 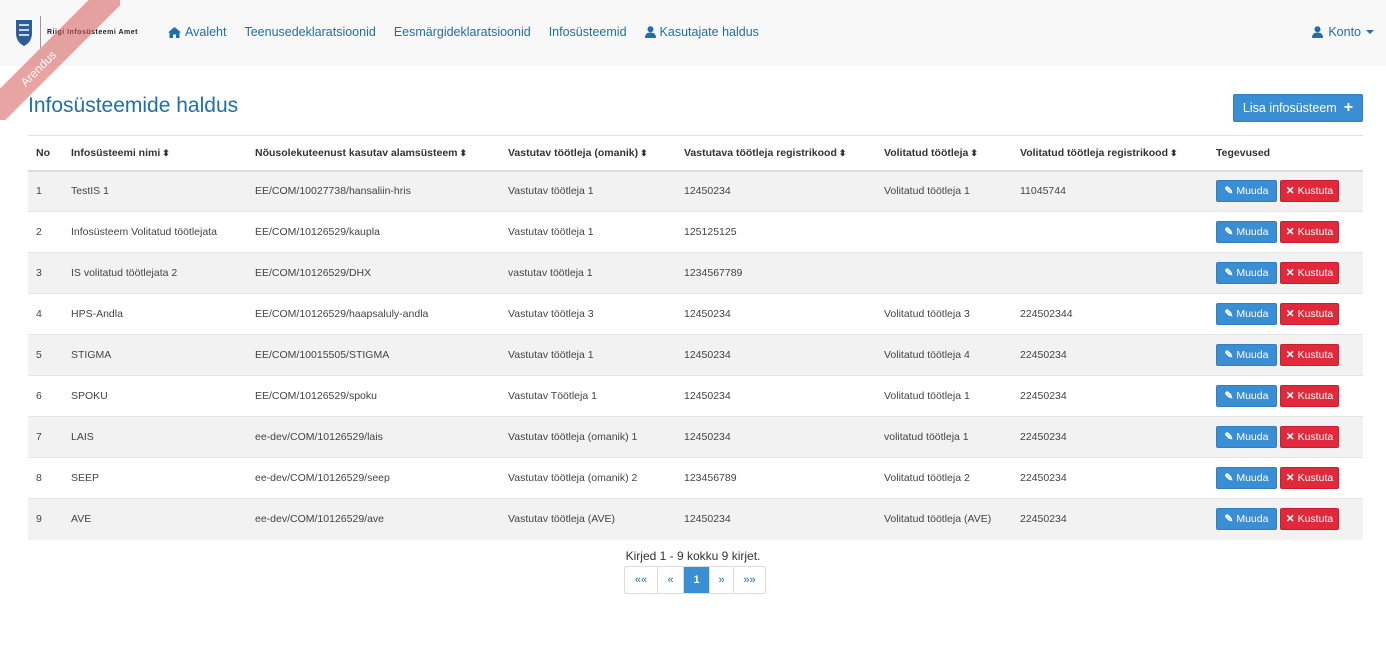 What do you see at coordinates (588, 437) in the screenshot?
I see `cell-controller: Vastutav töötleja (omanik) 1` at bounding box center [588, 437].